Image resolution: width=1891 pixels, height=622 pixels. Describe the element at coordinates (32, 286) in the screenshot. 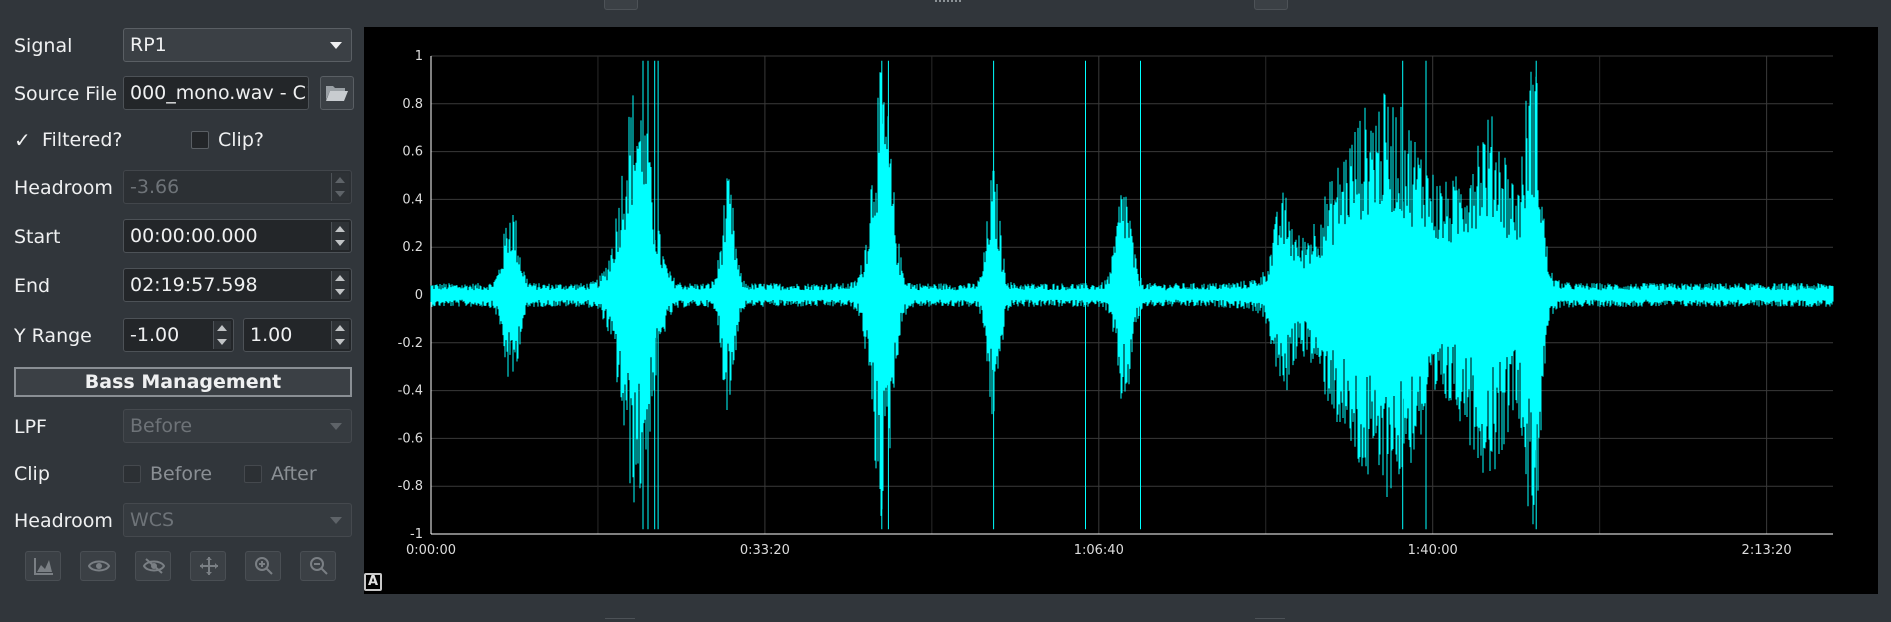

I see `end-label: End` at that location.